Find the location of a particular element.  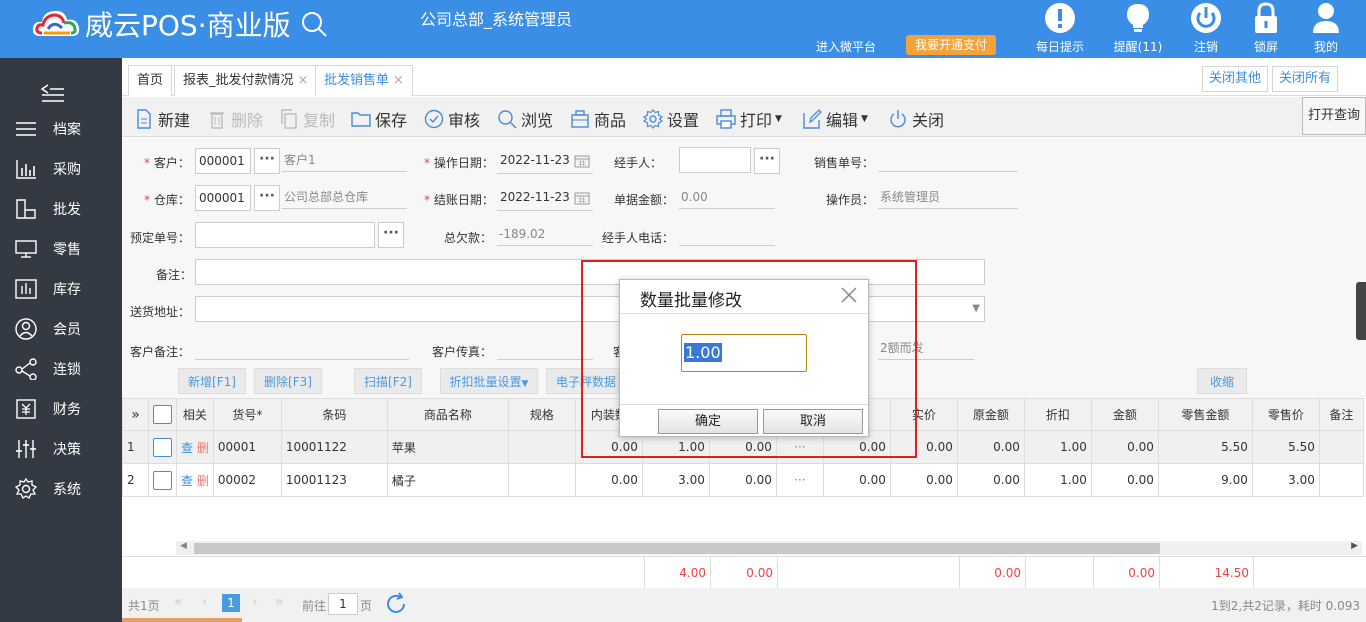

goods-button: 商品 is located at coordinates (598, 119).